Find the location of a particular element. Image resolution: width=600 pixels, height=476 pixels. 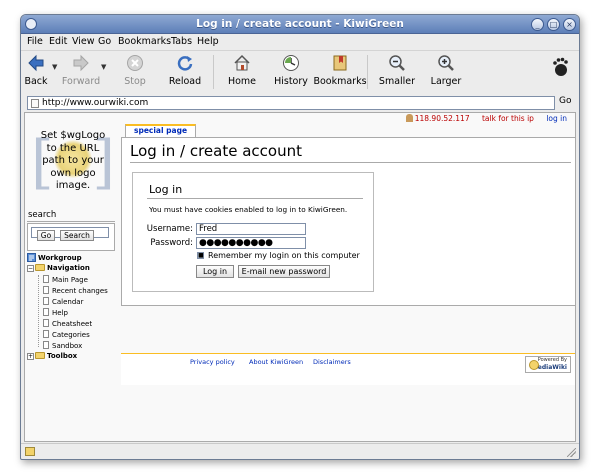

tree-item-cheatsheet: Cheatsheet is located at coordinates (67, 324).